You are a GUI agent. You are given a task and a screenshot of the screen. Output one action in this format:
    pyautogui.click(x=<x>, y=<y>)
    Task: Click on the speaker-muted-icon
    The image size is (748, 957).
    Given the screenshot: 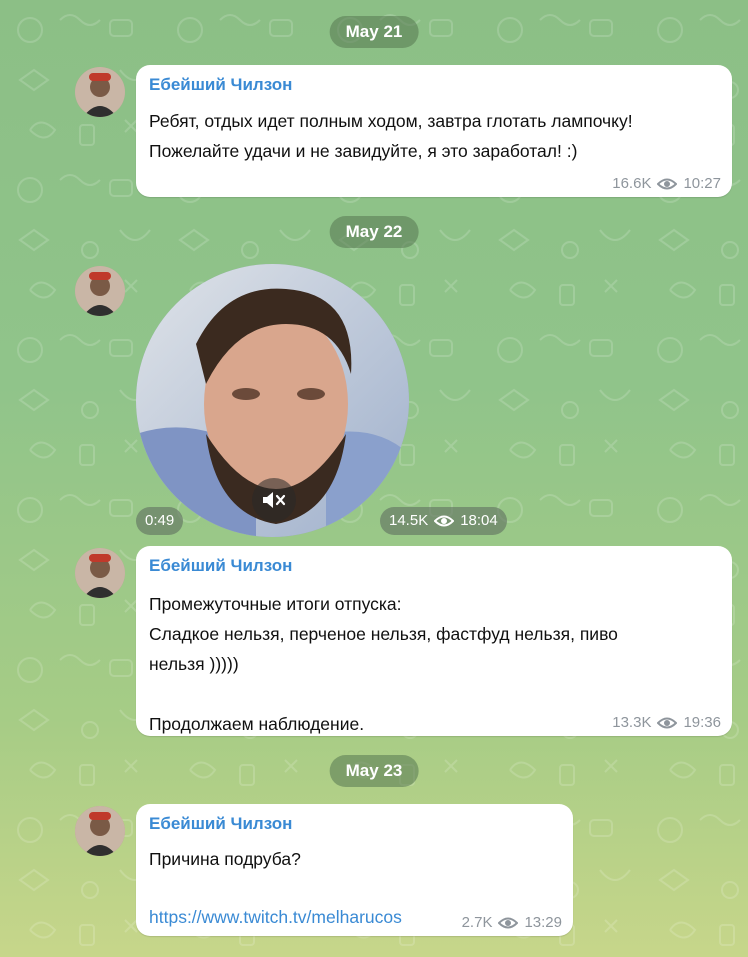 What is the action you would take?
    pyautogui.click(x=274, y=500)
    